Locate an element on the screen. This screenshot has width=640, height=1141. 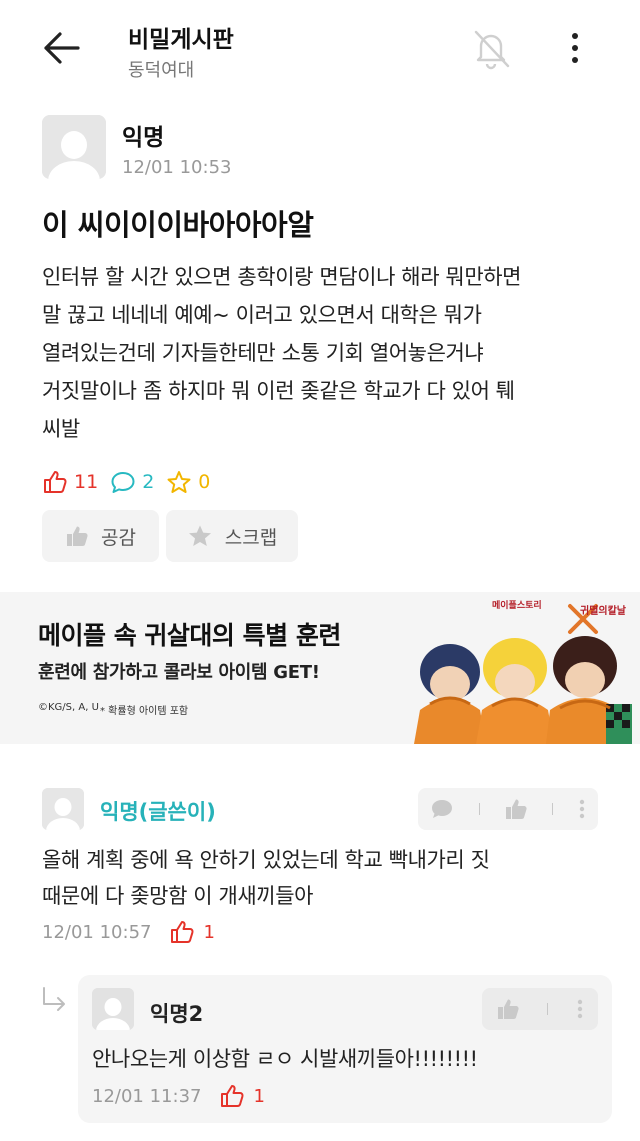
like-button-label: 공감 is located at coordinates (118, 537).